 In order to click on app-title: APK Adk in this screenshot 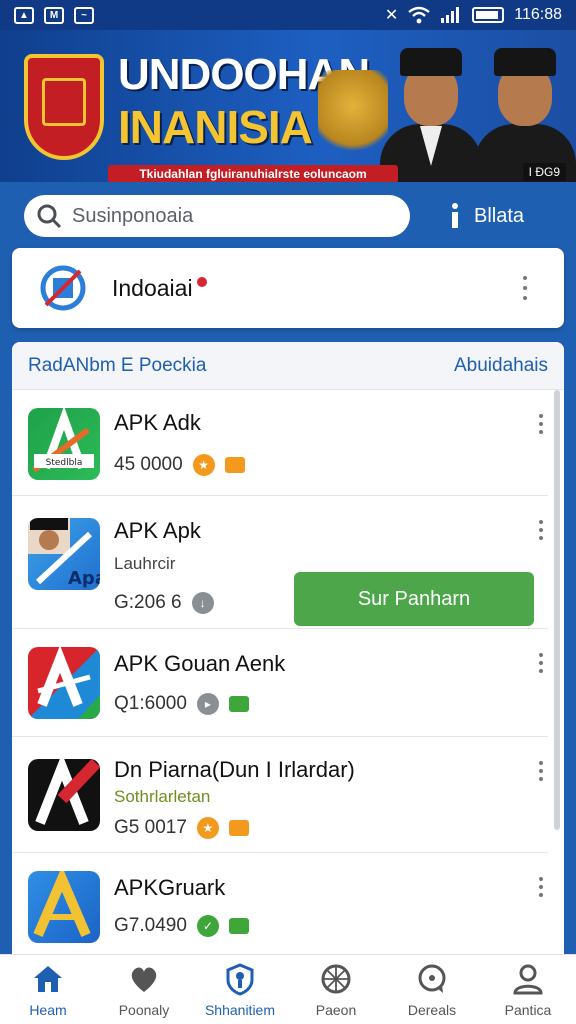, I will do `click(157, 422)`.